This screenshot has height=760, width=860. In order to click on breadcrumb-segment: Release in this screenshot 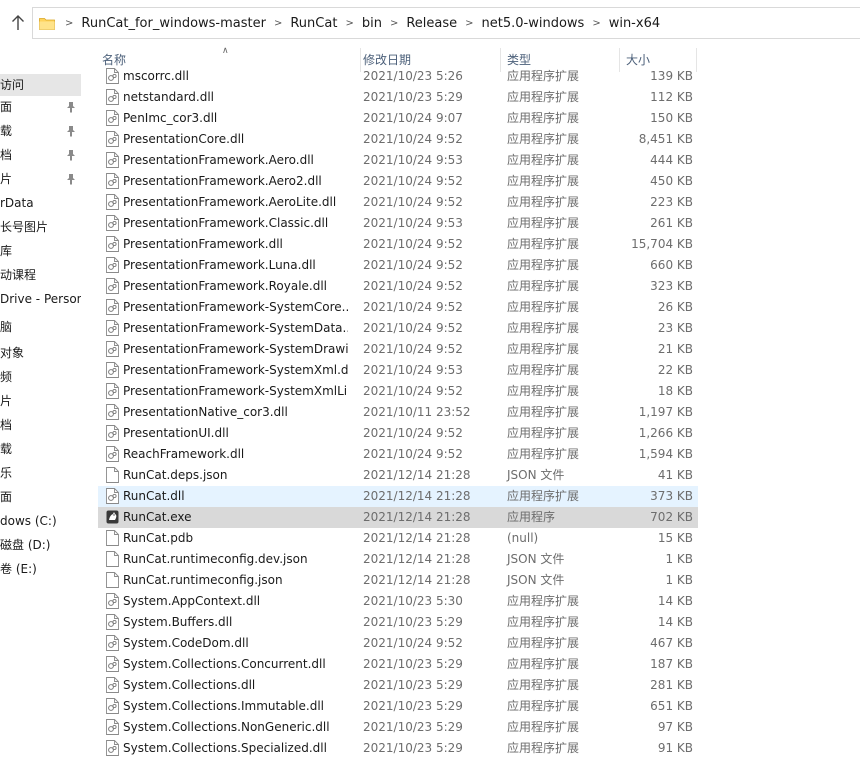, I will do `click(431, 23)`.